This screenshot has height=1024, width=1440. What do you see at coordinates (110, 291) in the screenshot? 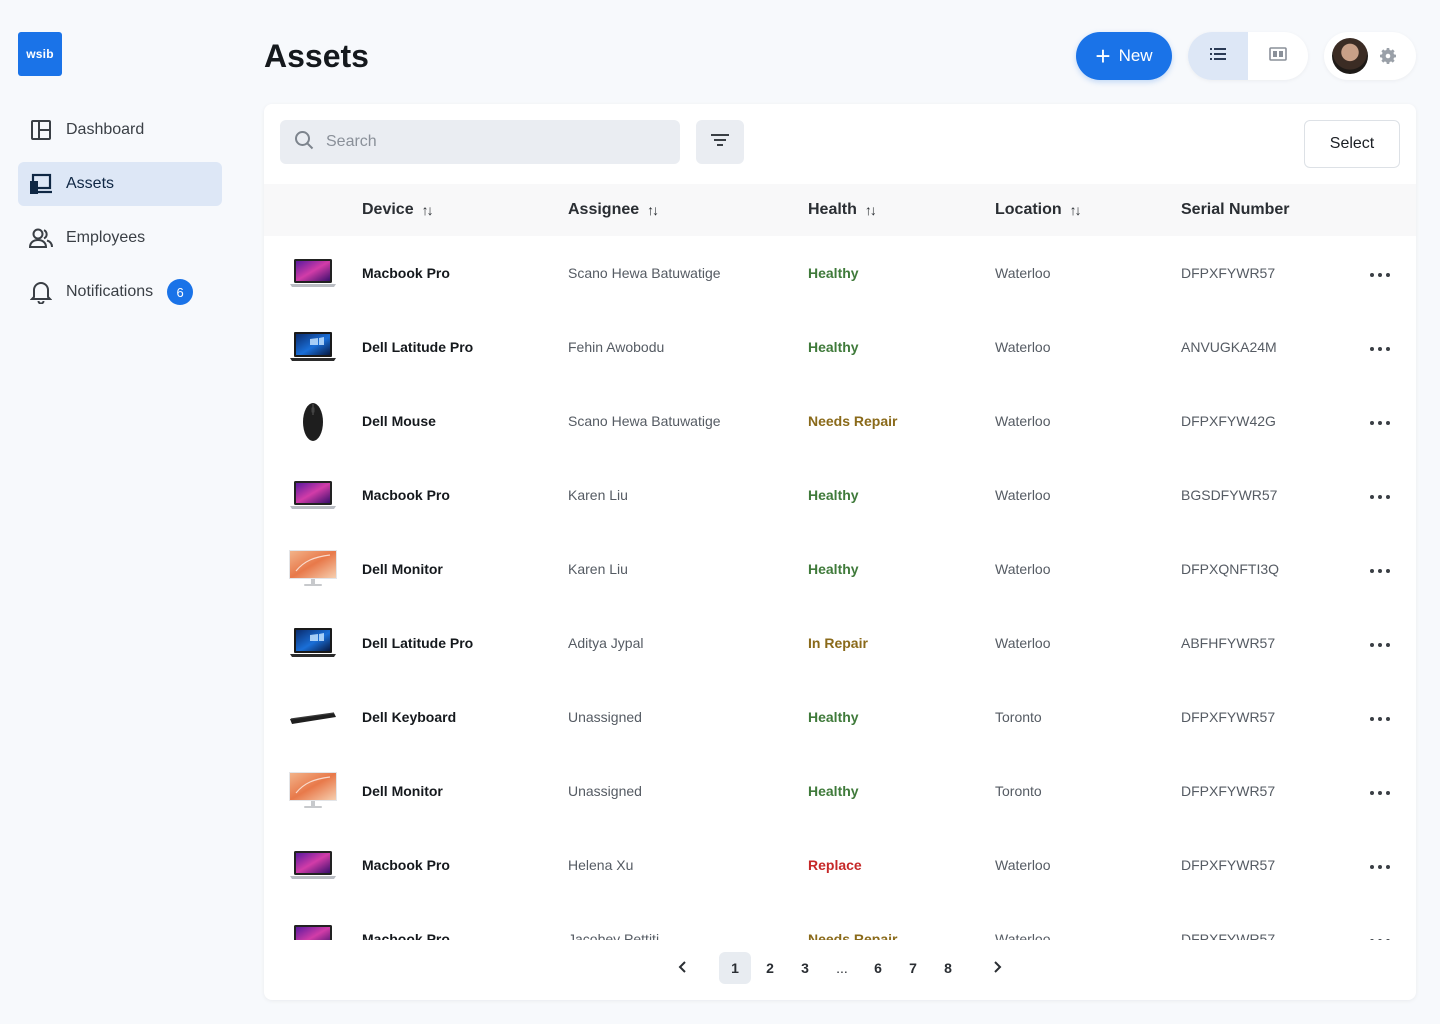
I see `sidebar-item-label: Notifications` at bounding box center [110, 291].